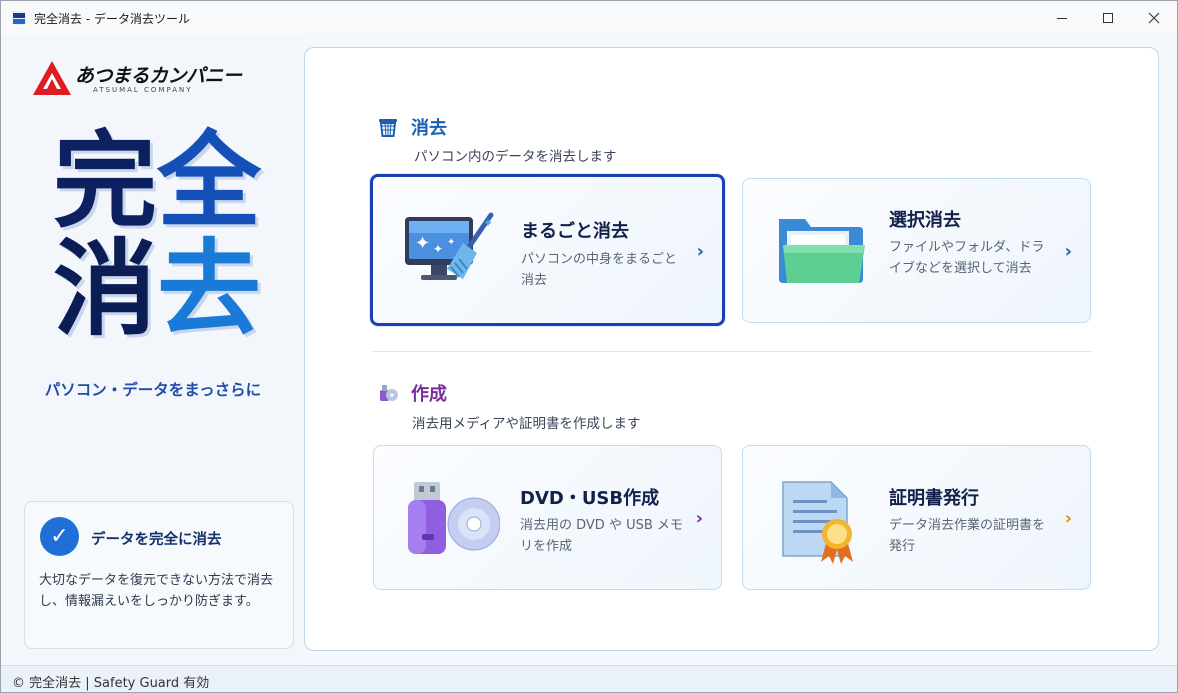 The image size is (1178, 693). What do you see at coordinates (967, 536) in the screenshot?
I see `certificate-desc: データ消去作業の証明書を発行` at bounding box center [967, 536].